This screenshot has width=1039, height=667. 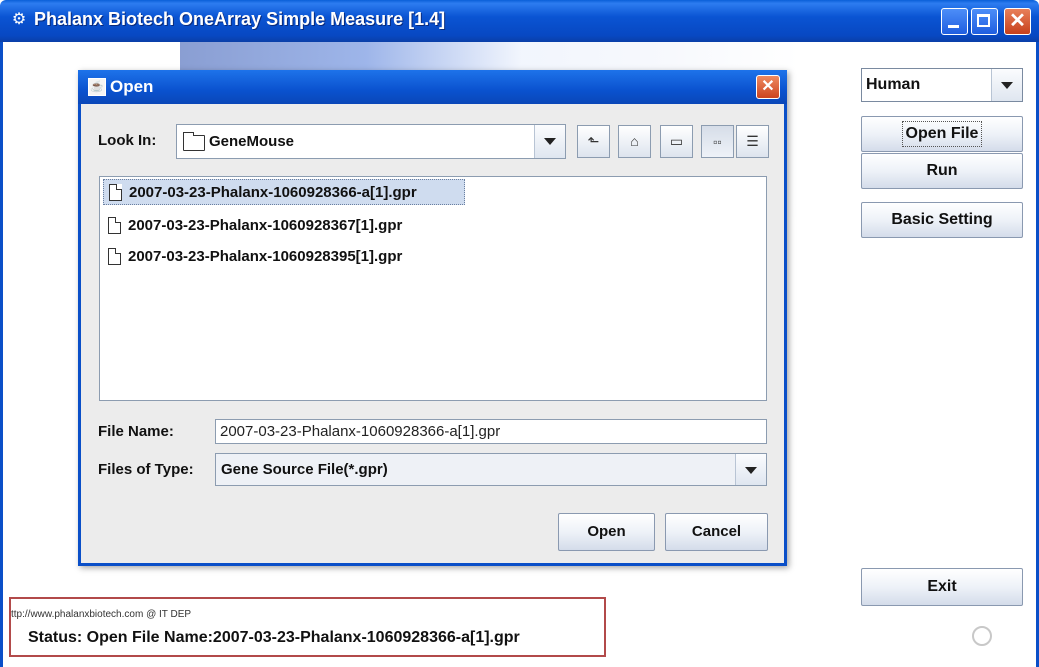 I want to click on file-name-field: 2007-03-23-Phalanx-1060928366-a[1].gpr, so click(x=491, y=431).